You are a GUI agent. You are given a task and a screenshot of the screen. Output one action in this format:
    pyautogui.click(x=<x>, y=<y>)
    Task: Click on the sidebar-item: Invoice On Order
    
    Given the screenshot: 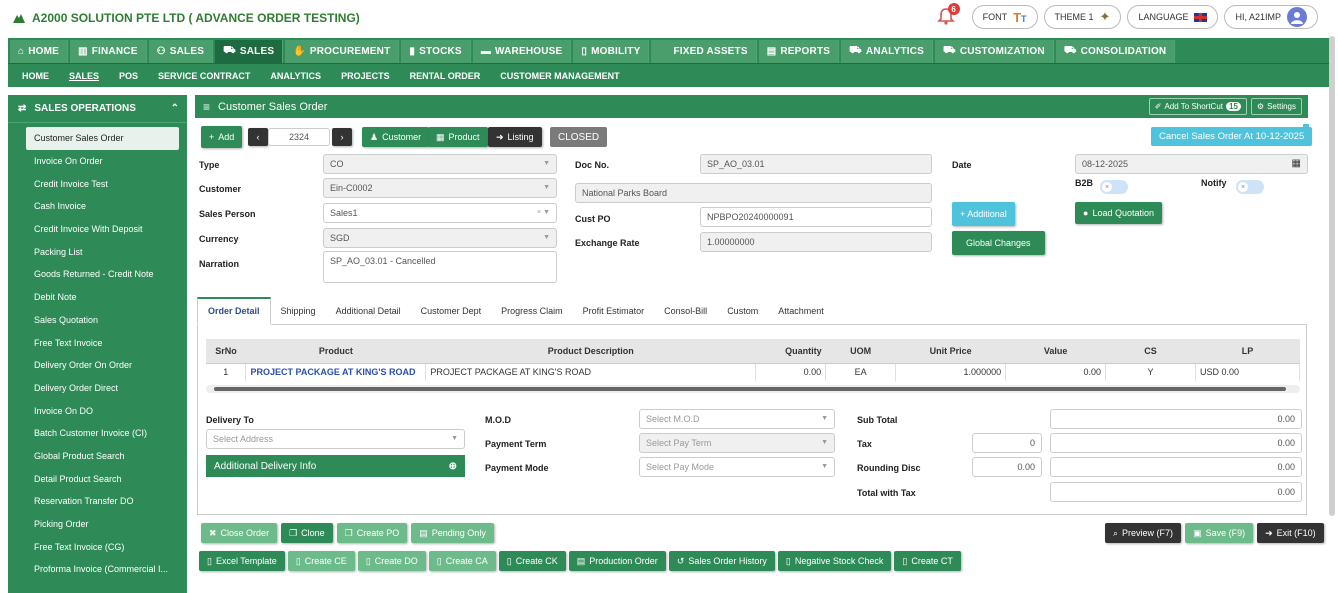 What is the action you would take?
    pyautogui.click(x=97, y=161)
    